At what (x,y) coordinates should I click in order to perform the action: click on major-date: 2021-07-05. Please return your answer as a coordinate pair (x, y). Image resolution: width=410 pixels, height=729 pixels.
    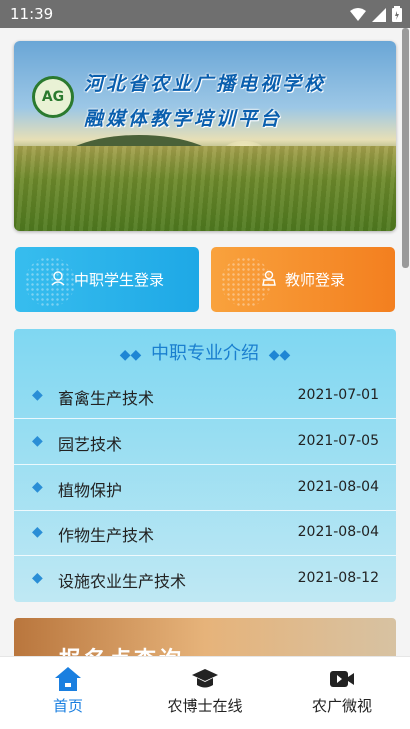
    Looking at the image, I should click on (338, 441).